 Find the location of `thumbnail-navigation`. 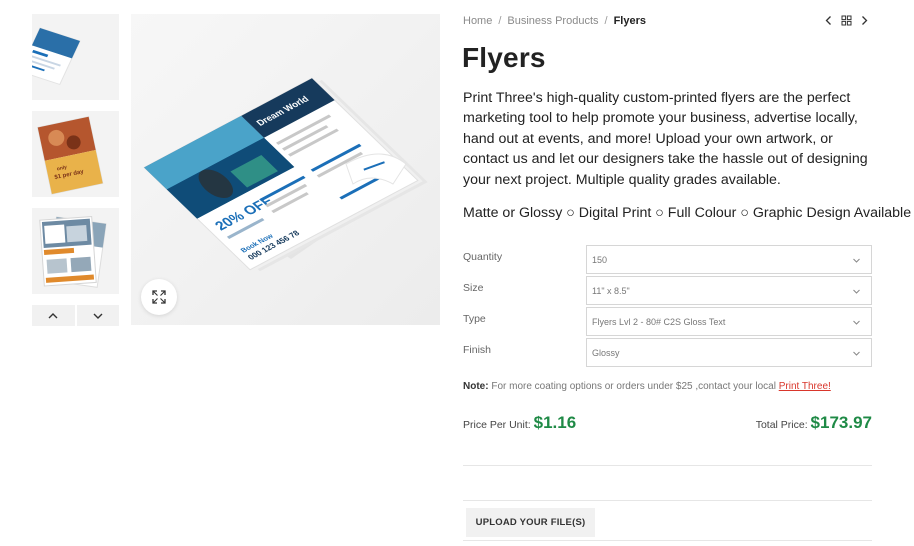

thumbnail-navigation is located at coordinates (75, 315).